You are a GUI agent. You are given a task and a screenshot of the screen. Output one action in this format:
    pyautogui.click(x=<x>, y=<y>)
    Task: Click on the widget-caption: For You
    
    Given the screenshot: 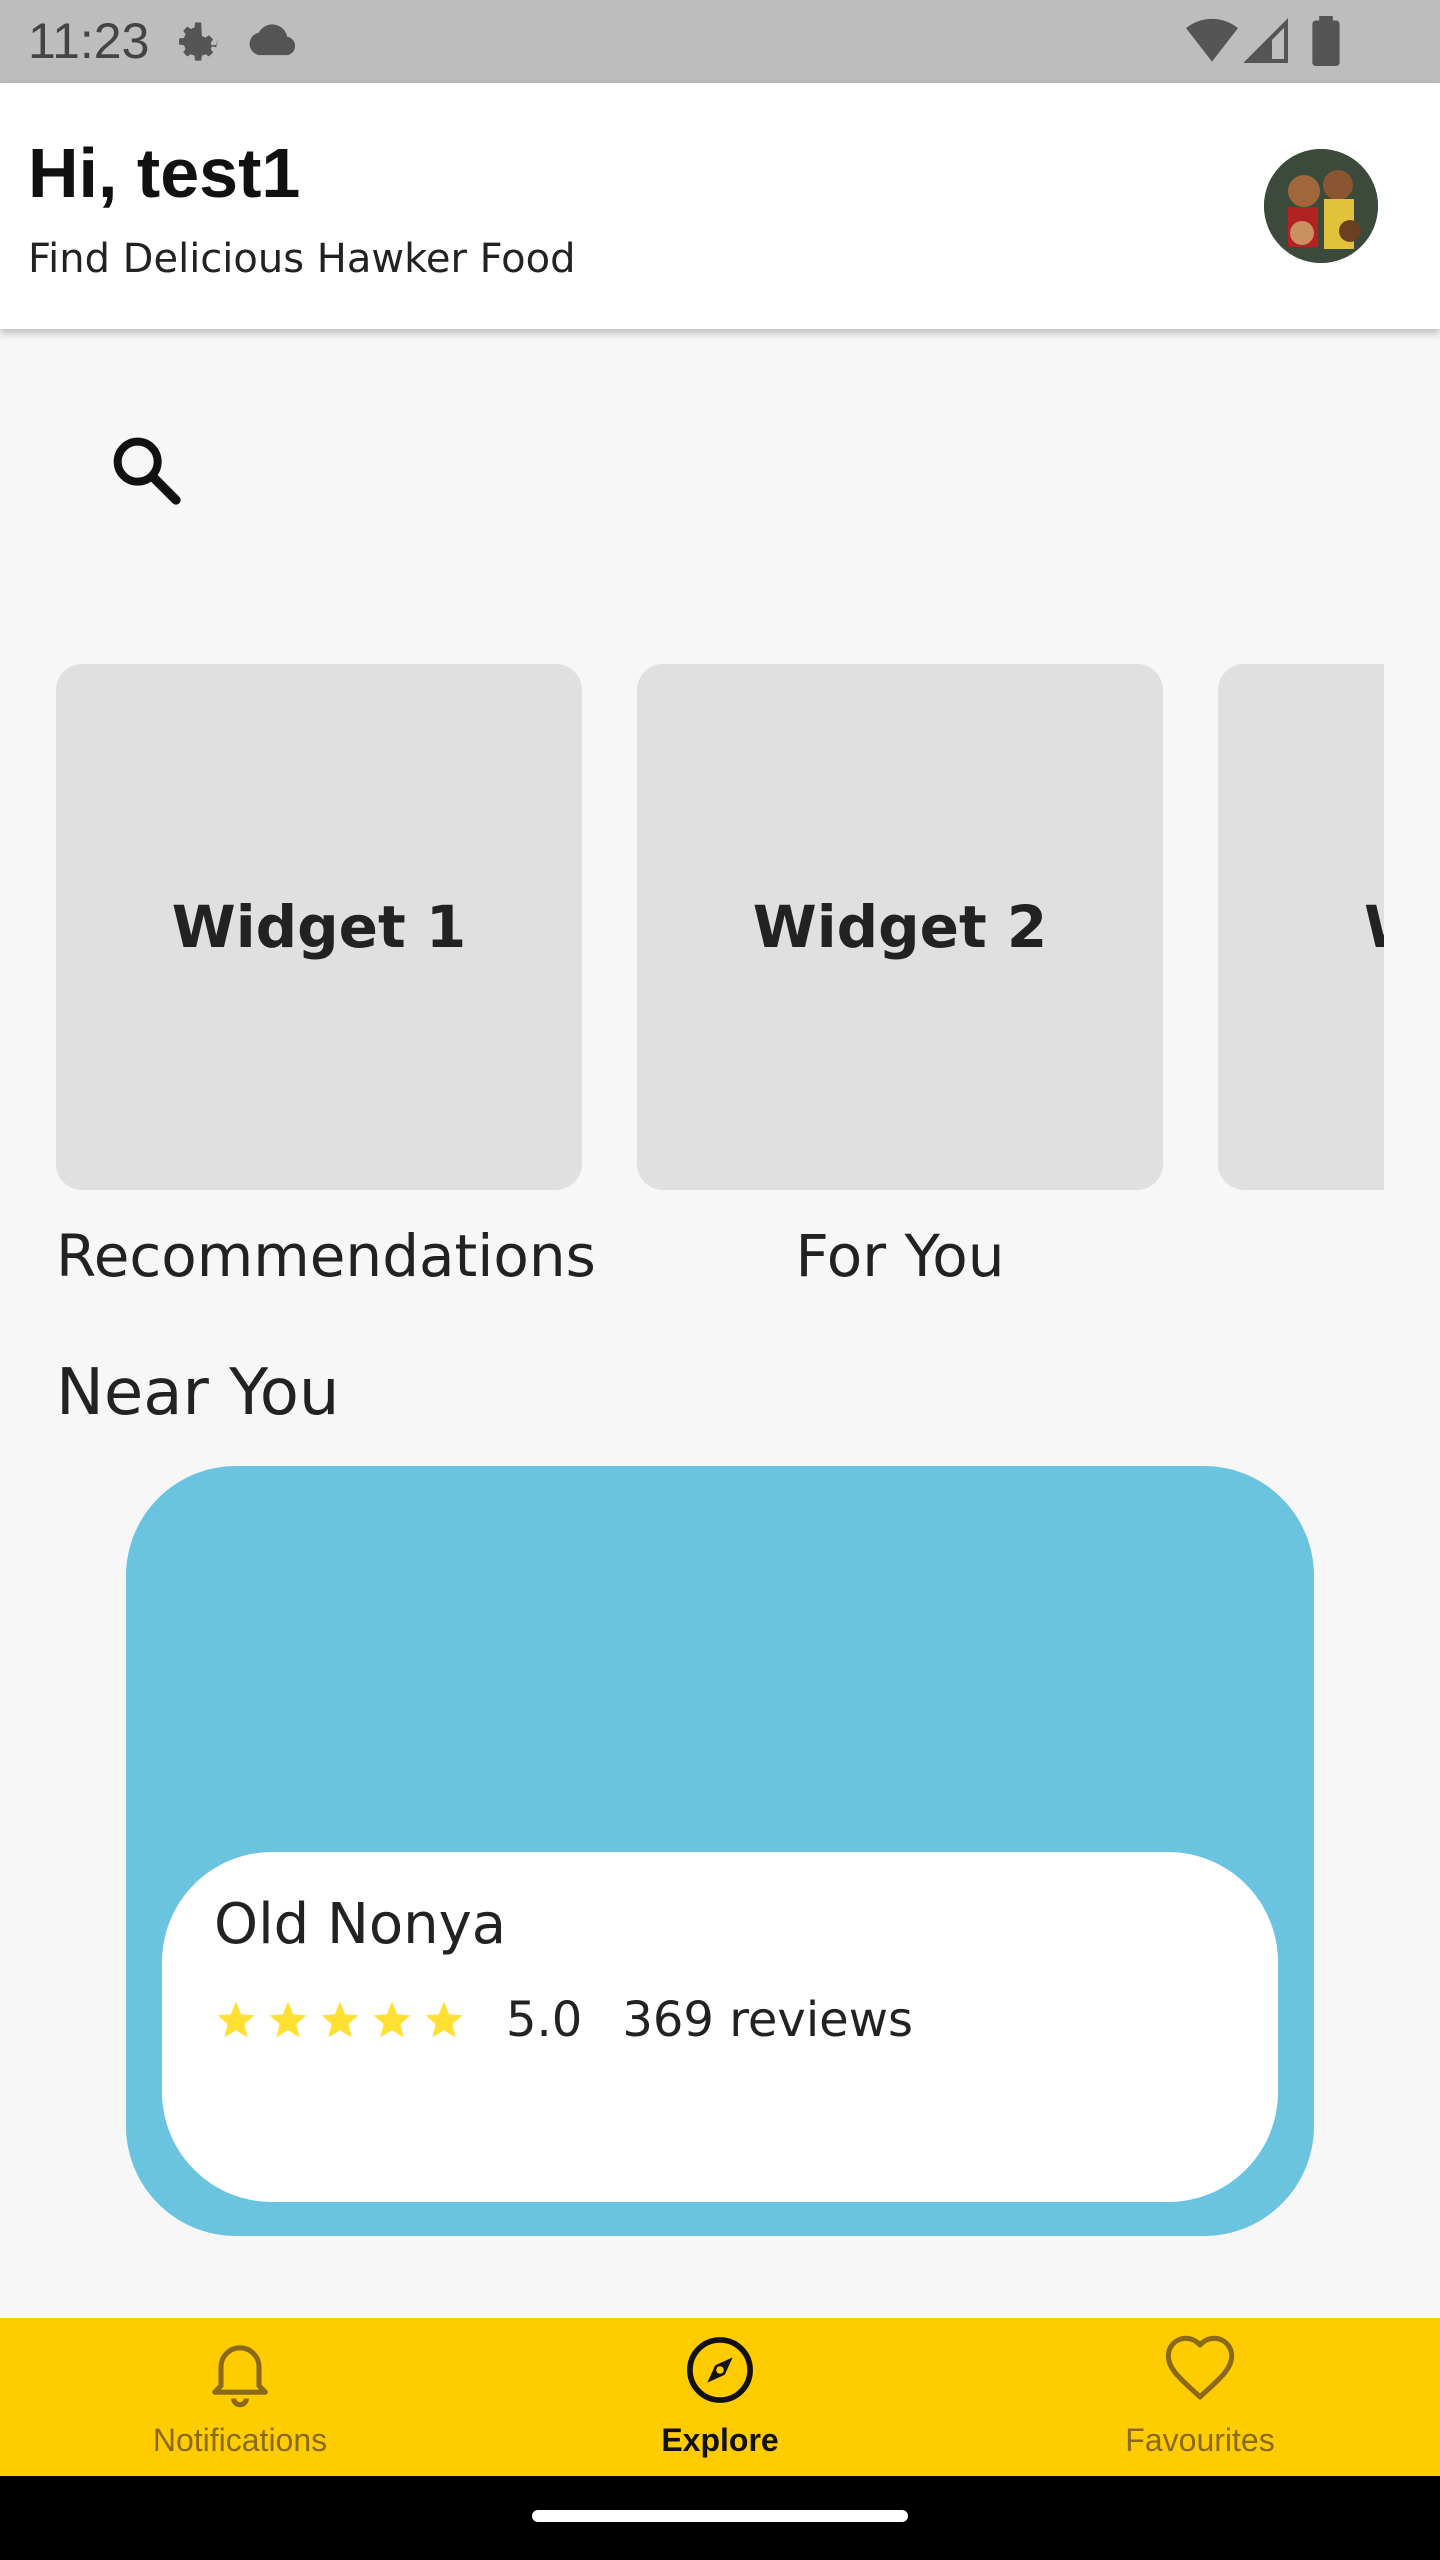 What is the action you would take?
    pyautogui.click(x=900, y=1256)
    